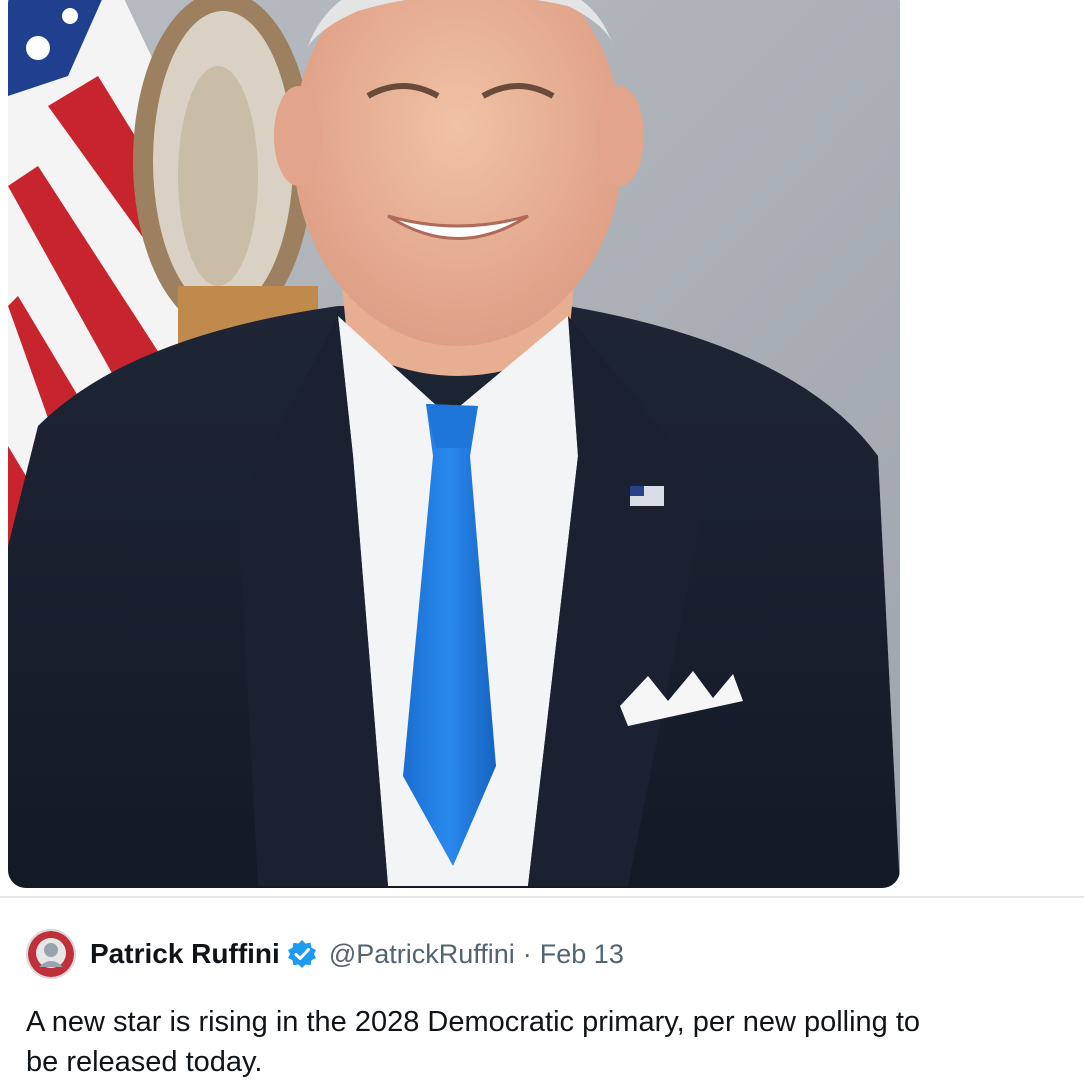 The width and height of the screenshot is (1084, 1082). I want to click on divider, so click(542, 897).